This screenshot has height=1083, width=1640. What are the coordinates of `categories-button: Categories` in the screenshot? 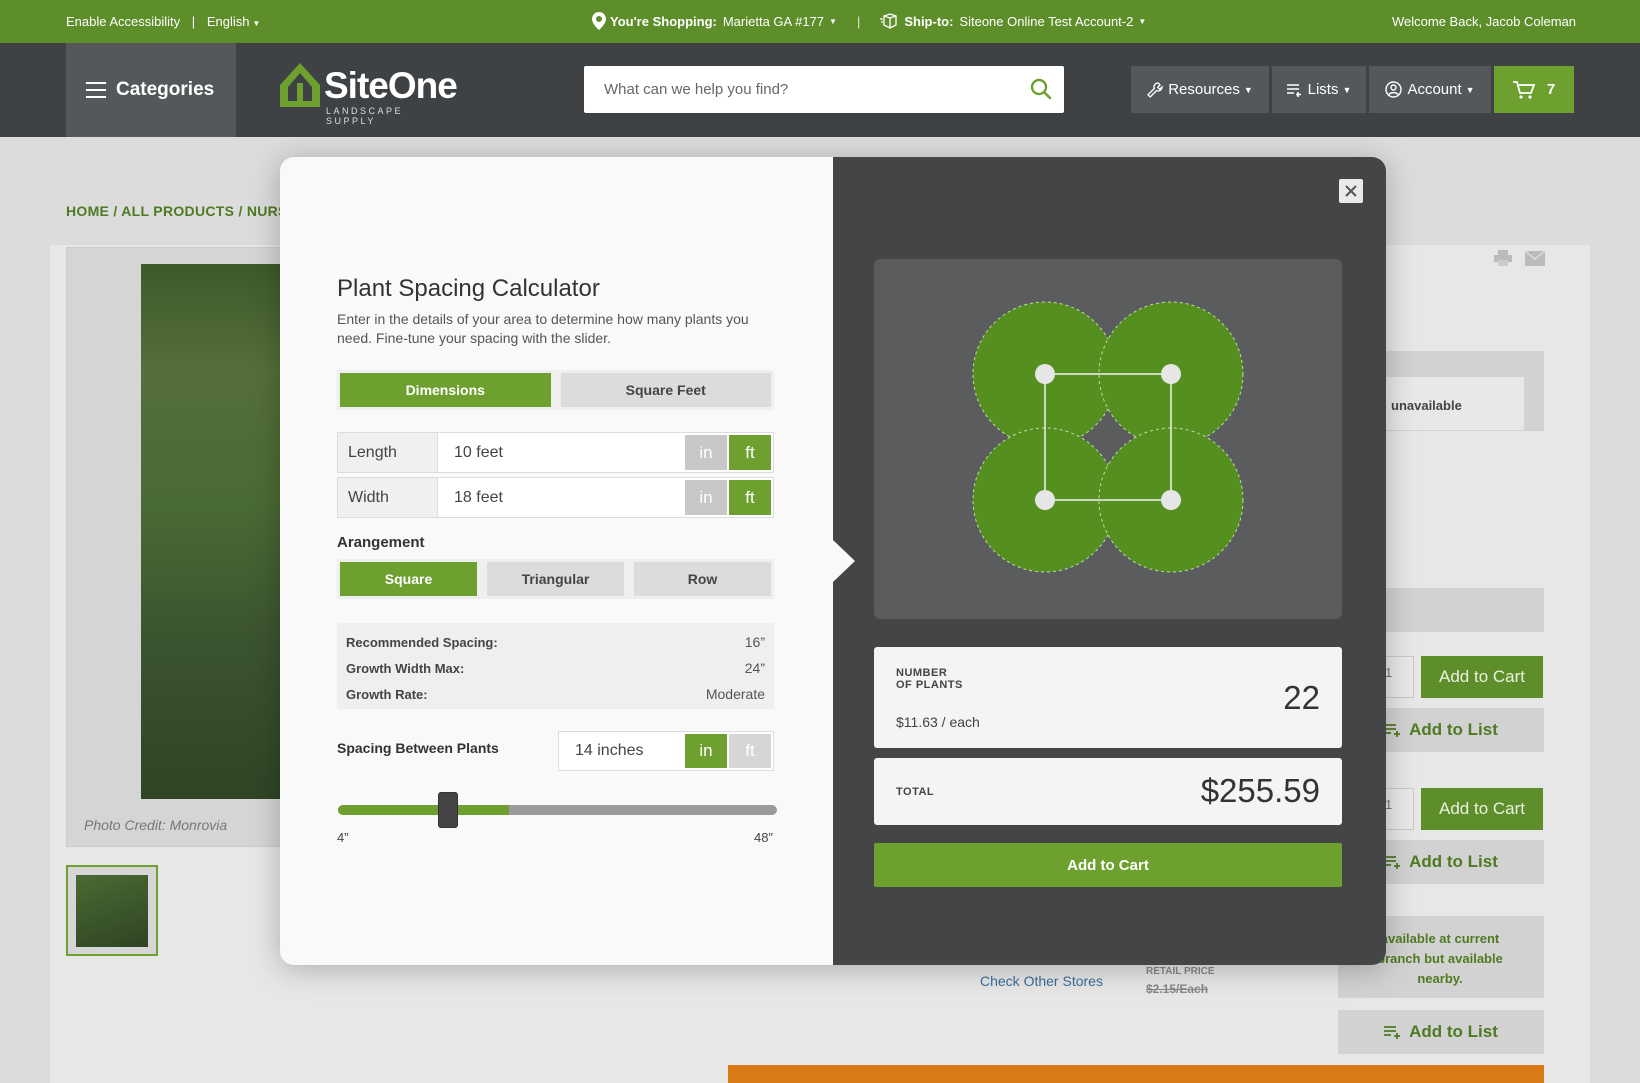 It's located at (151, 90).